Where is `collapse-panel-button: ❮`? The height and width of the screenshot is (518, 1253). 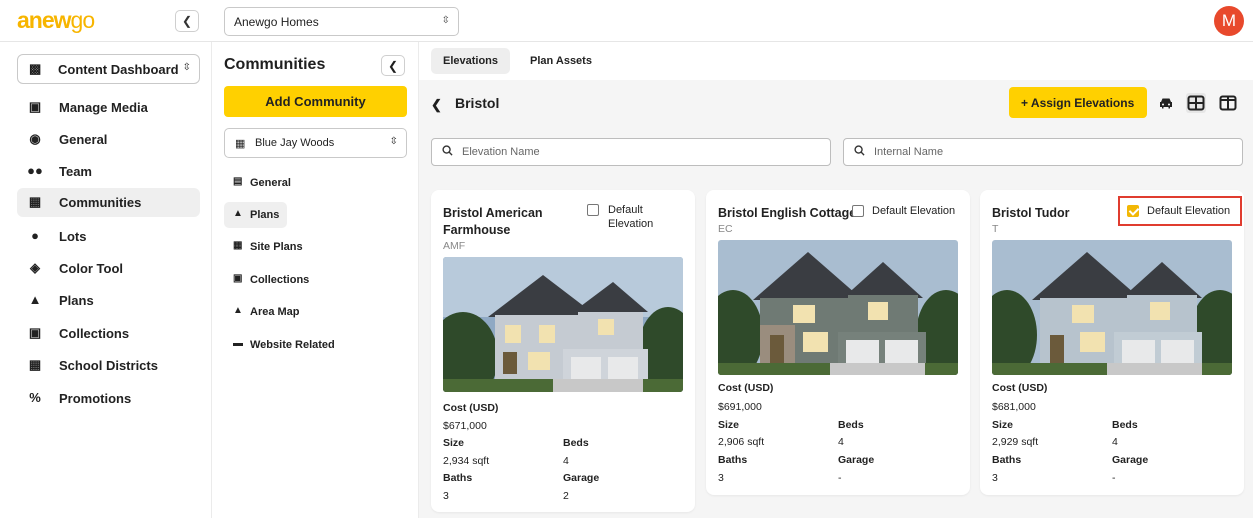 collapse-panel-button: ❮ is located at coordinates (393, 65).